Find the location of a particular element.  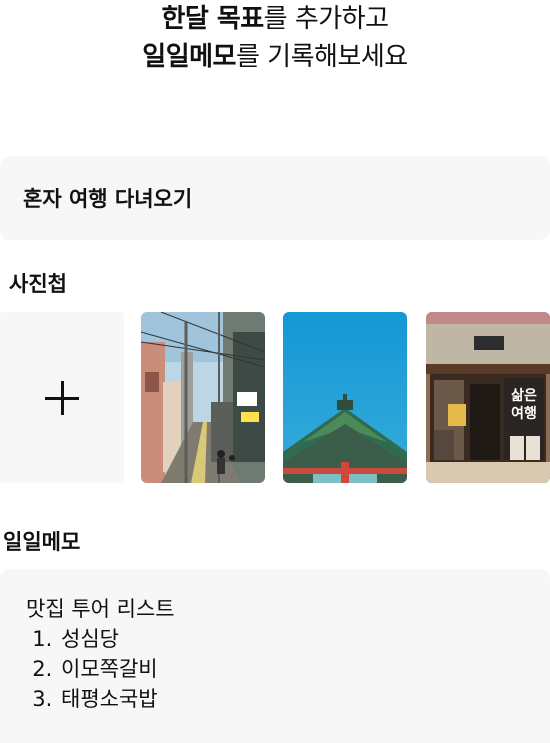

add-photo-button is located at coordinates (62, 397).